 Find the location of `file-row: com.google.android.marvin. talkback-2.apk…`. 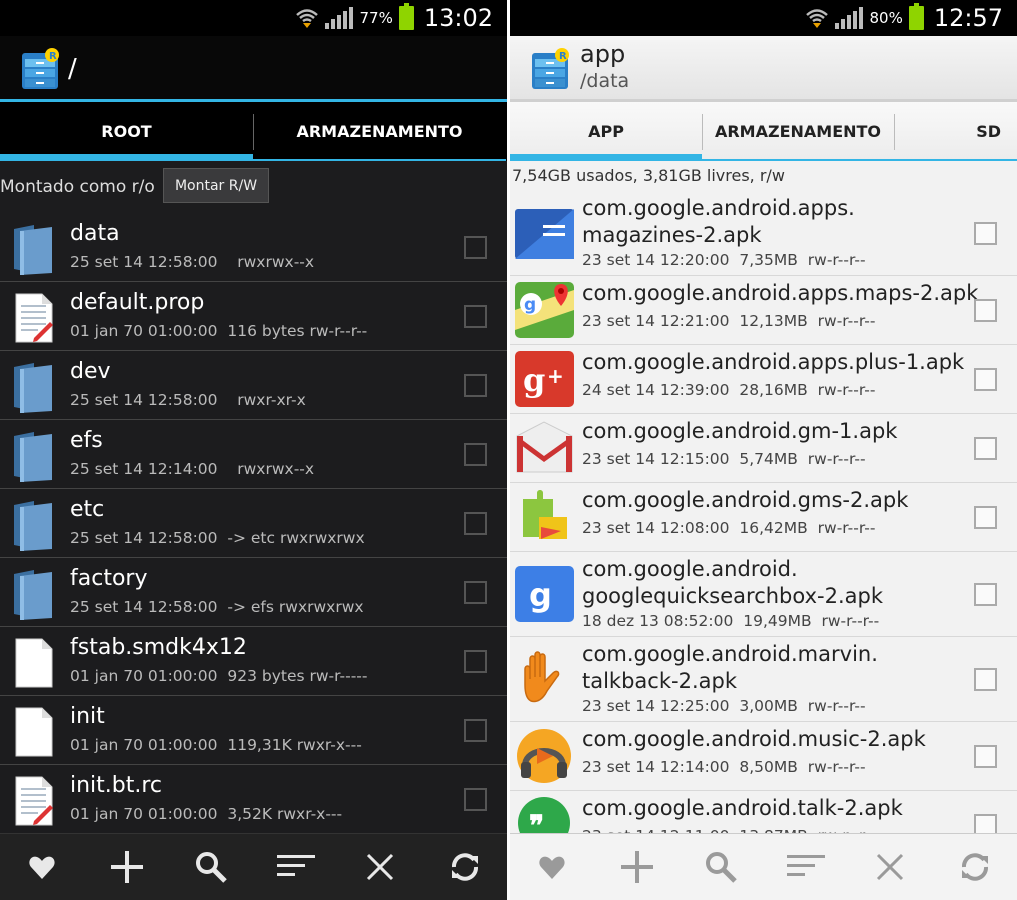

file-row: com.google.android.marvin. talkback-2.apk… is located at coordinates (763, 679).